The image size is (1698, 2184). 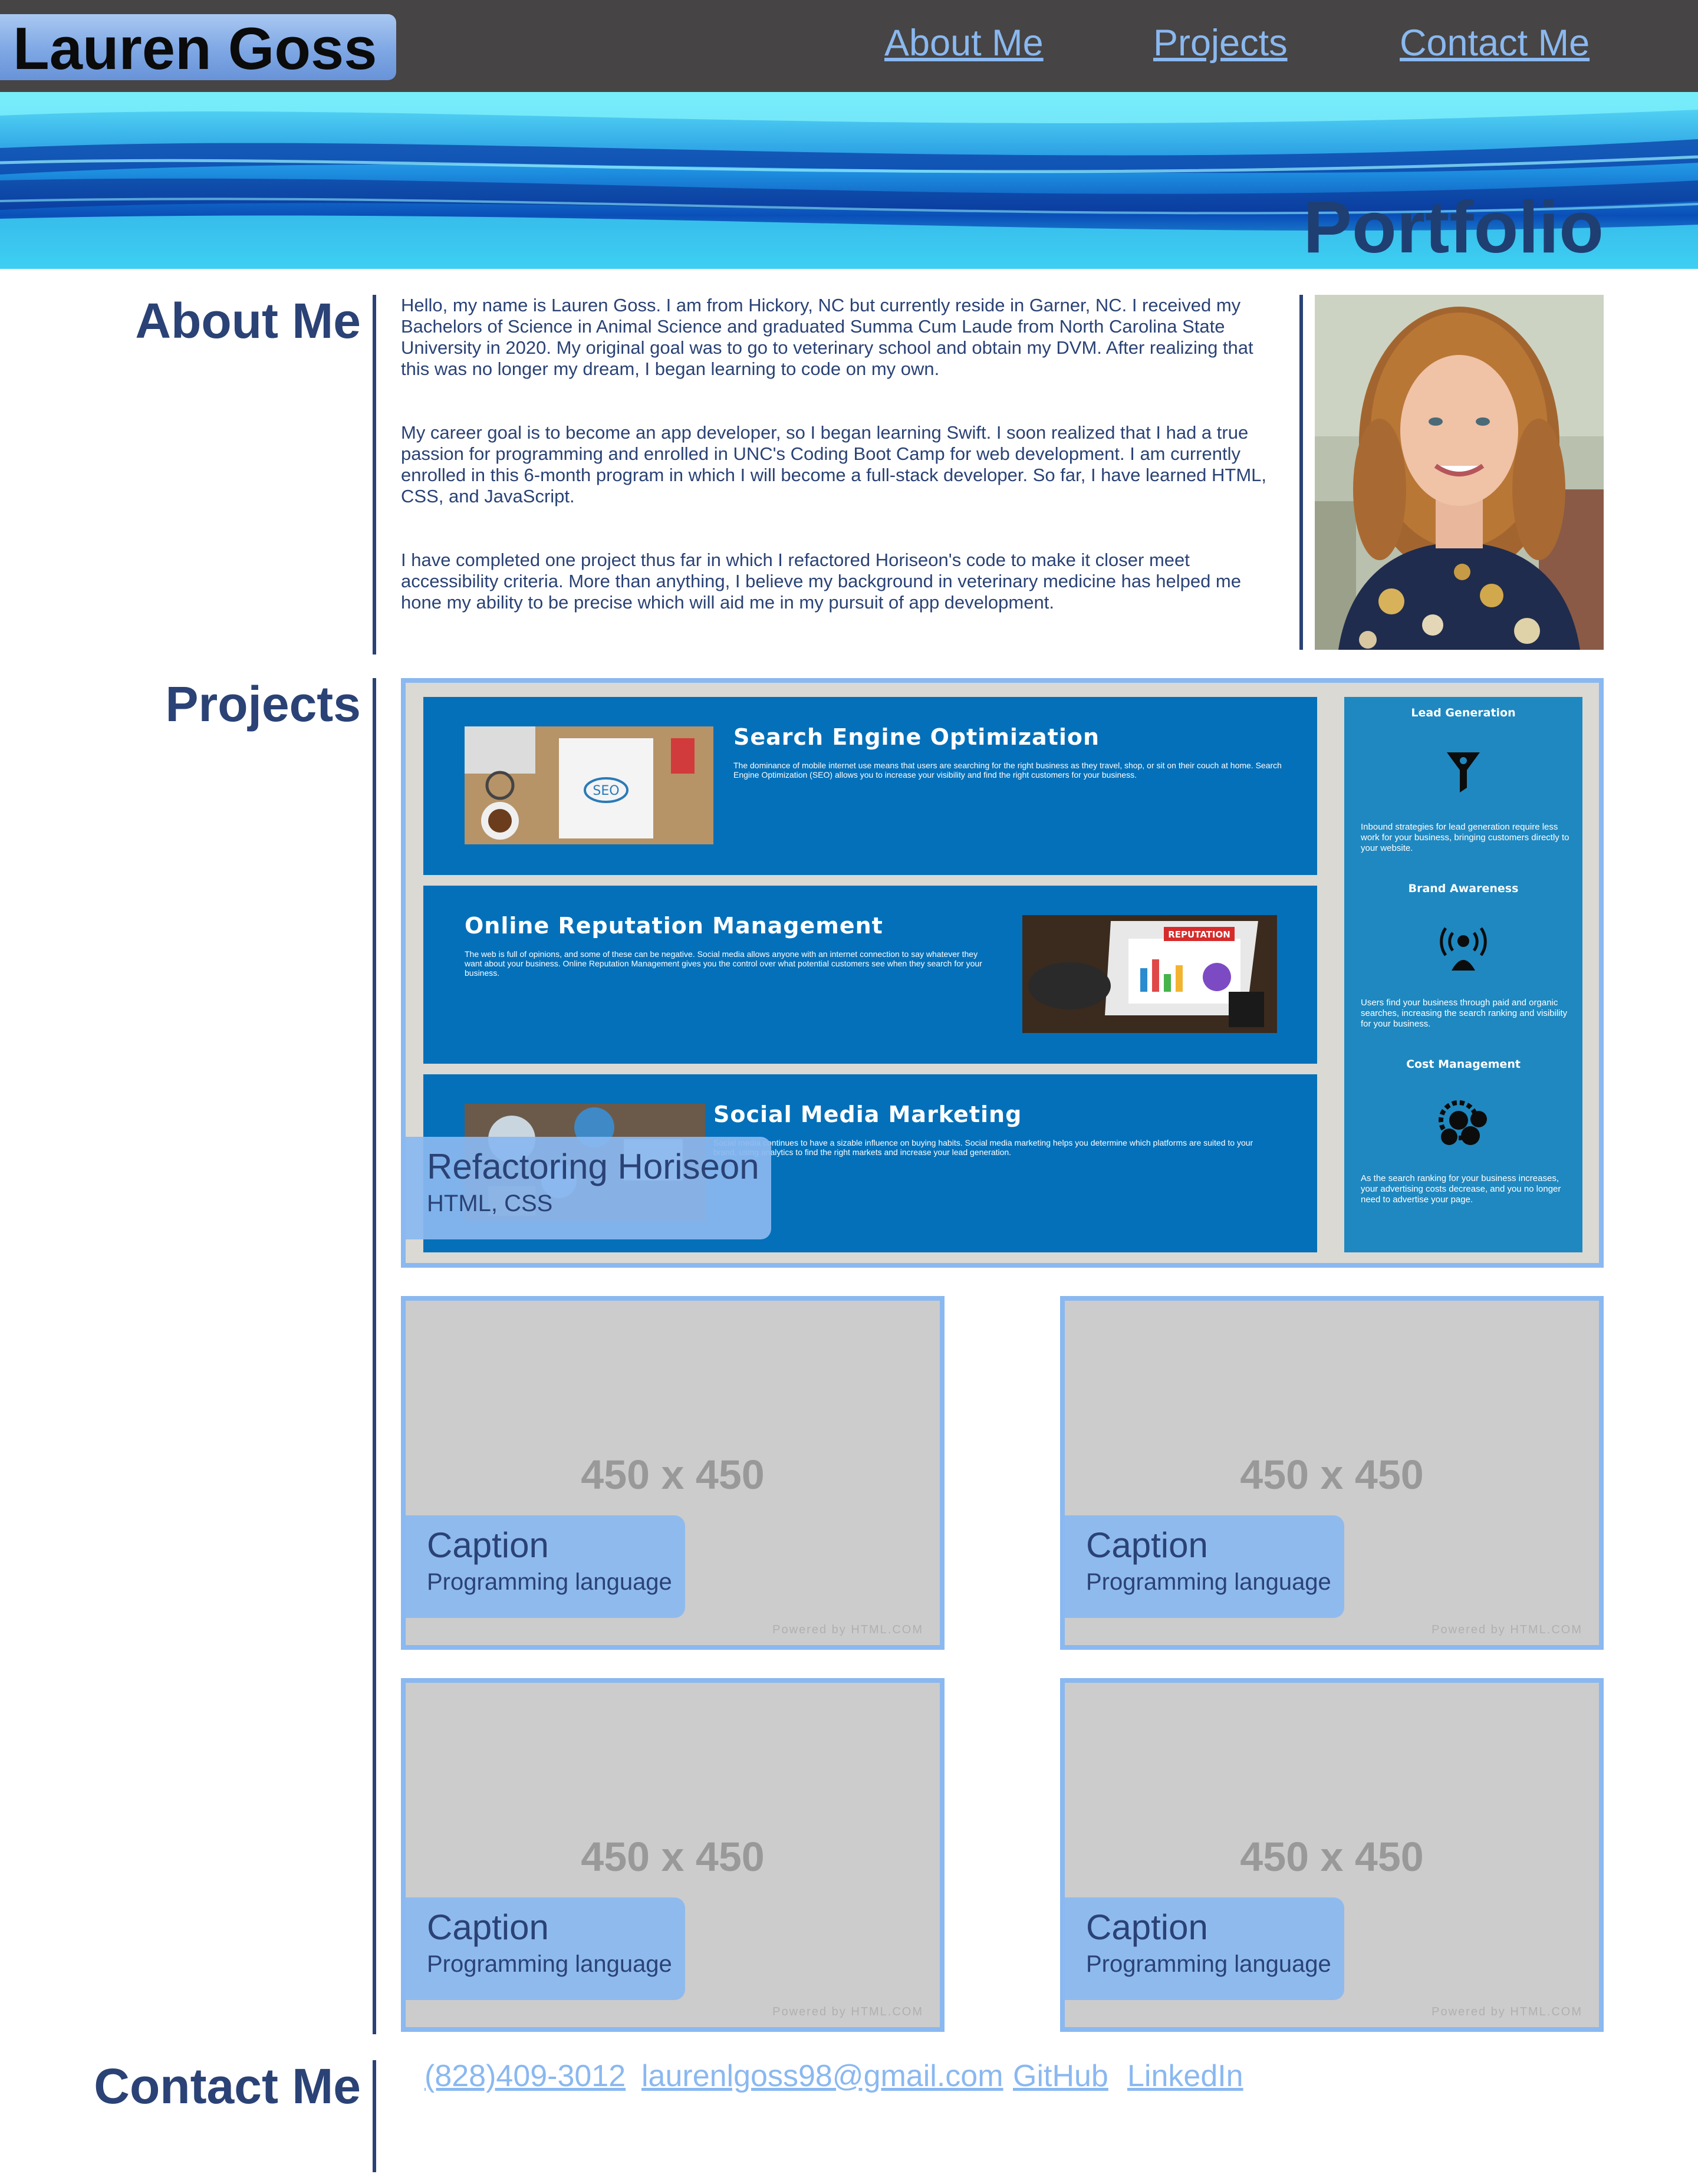 I want to click on profile-photo, so click(x=1459, y=472).